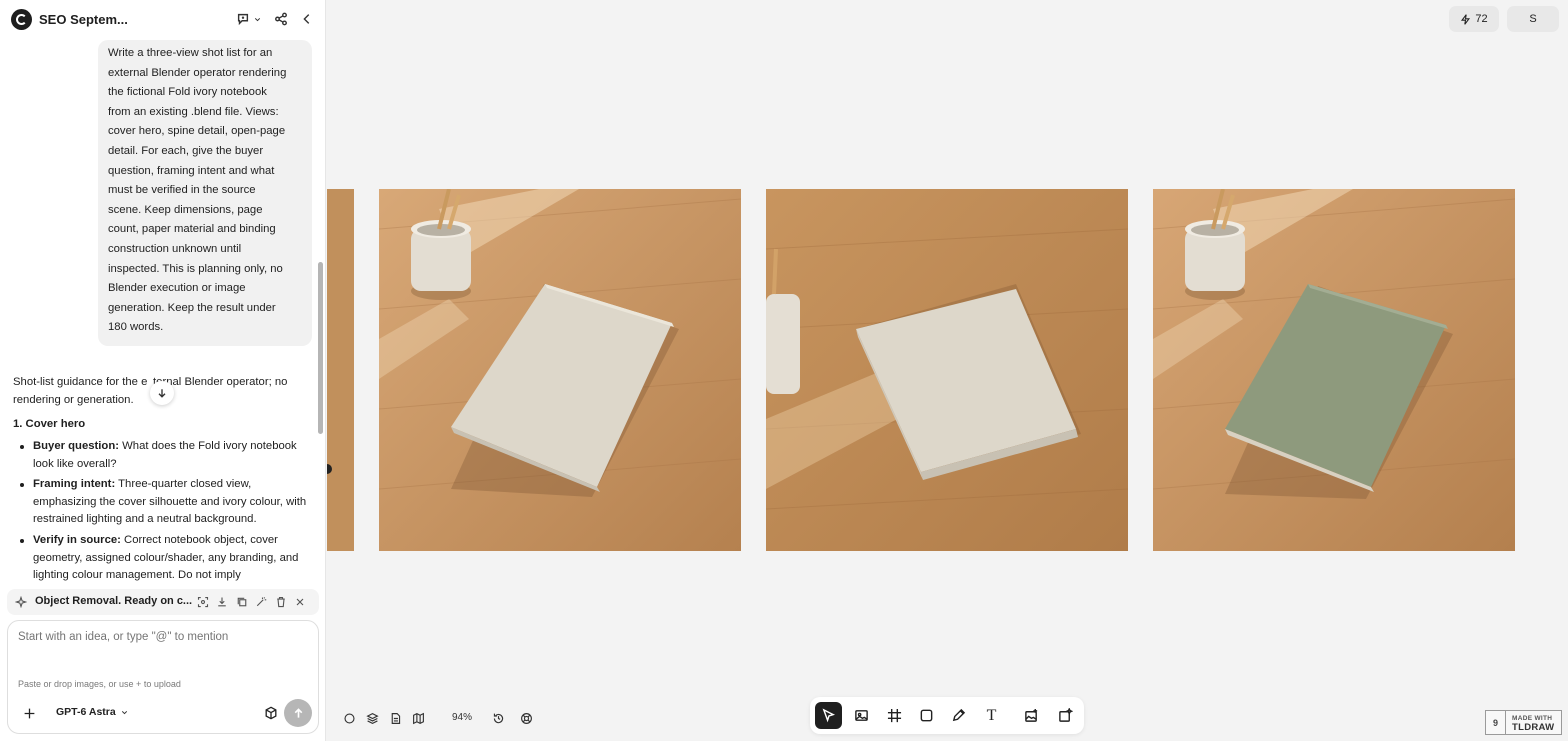 The image size is (1568, 741). I want to click on text-tool-button: T, so click(991, 715).